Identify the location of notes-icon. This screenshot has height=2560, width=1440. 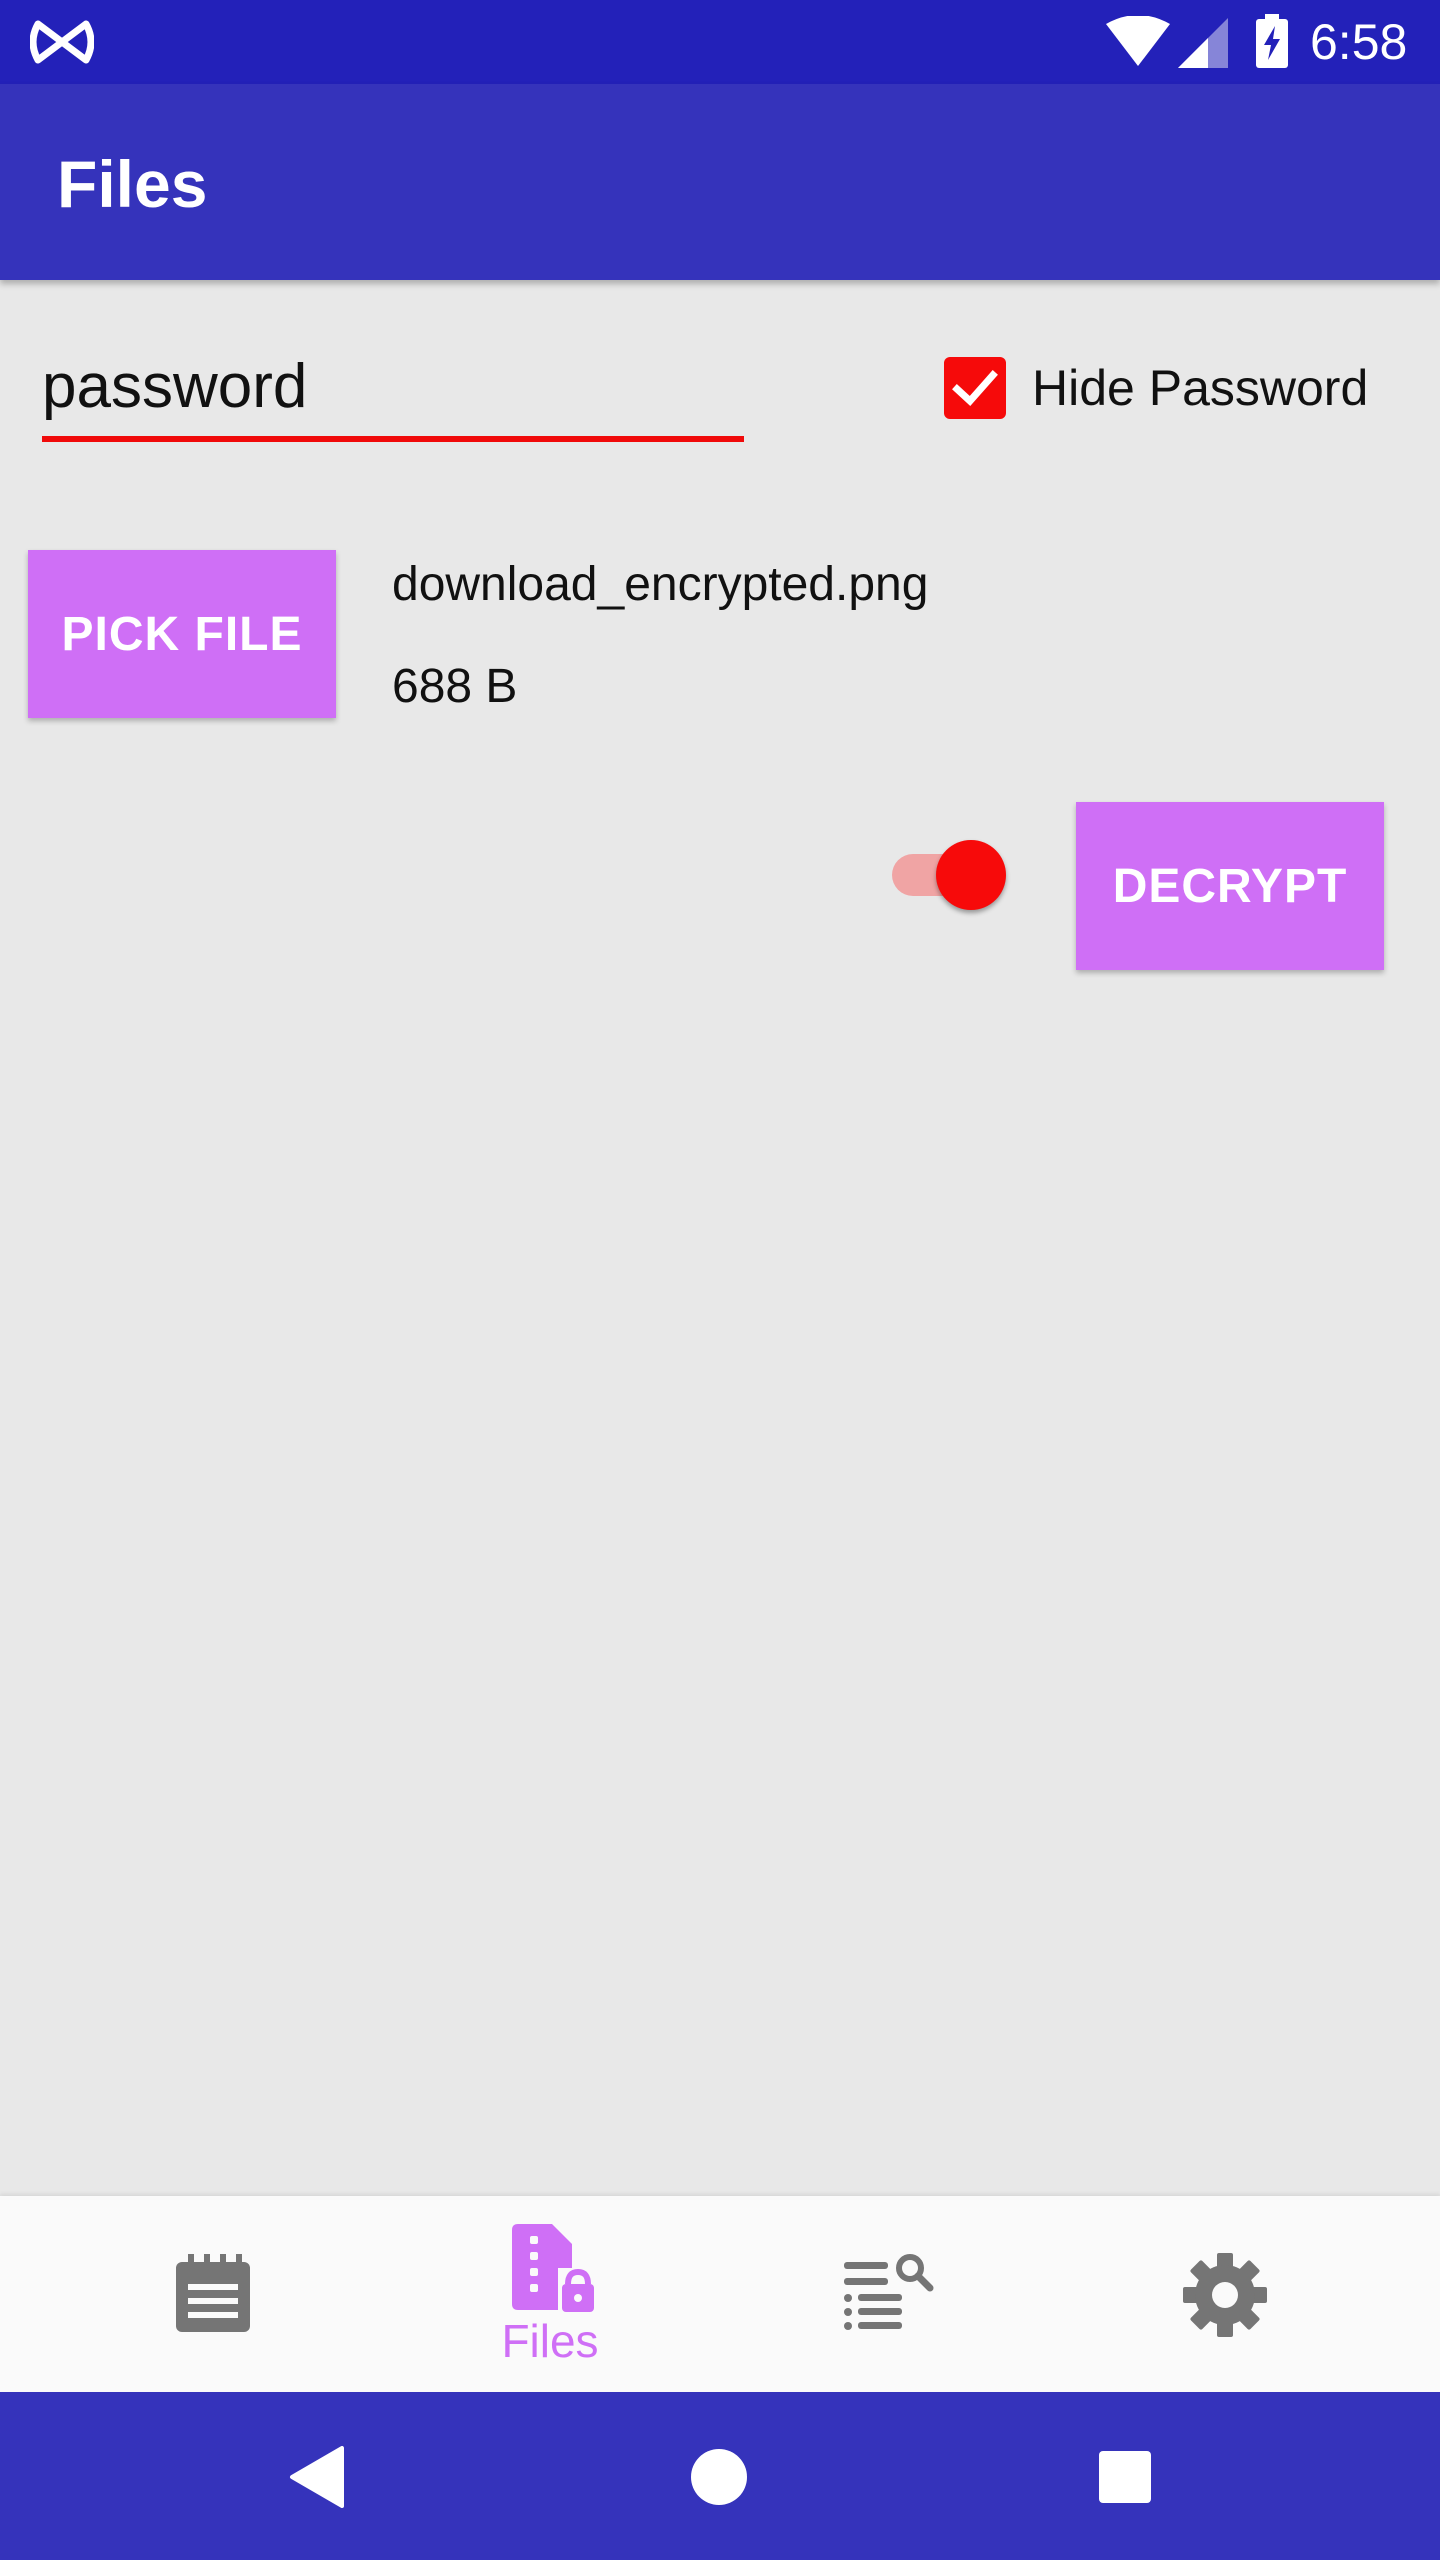
(213, 2293).